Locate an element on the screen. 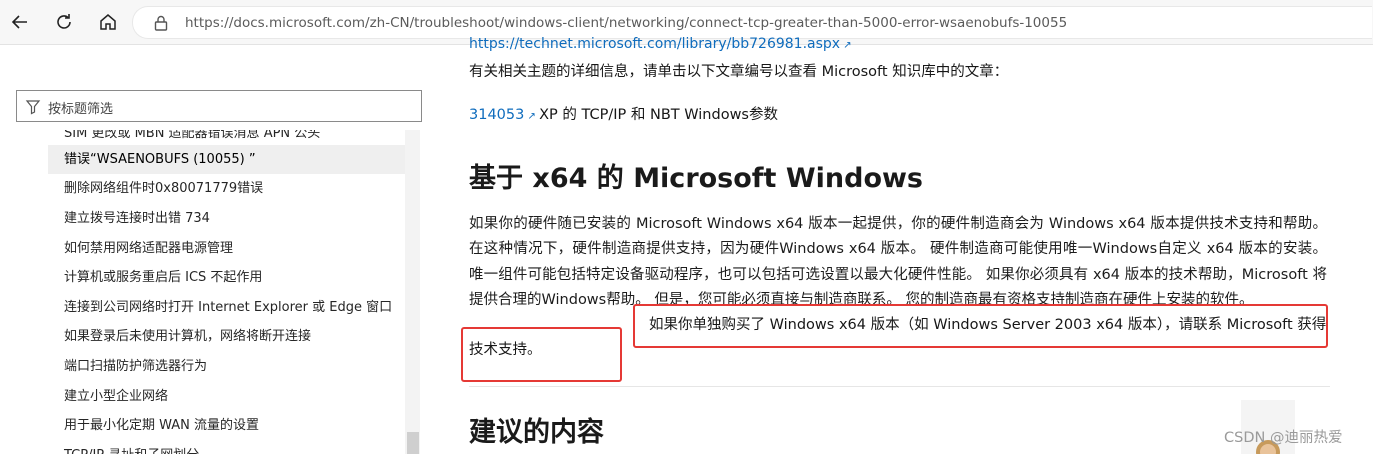 The height and width of the screenshot is (454, 1373). toc-item: 如果登录后未使用计算机，网络将断开连接 is located at coordinates (226, 336).